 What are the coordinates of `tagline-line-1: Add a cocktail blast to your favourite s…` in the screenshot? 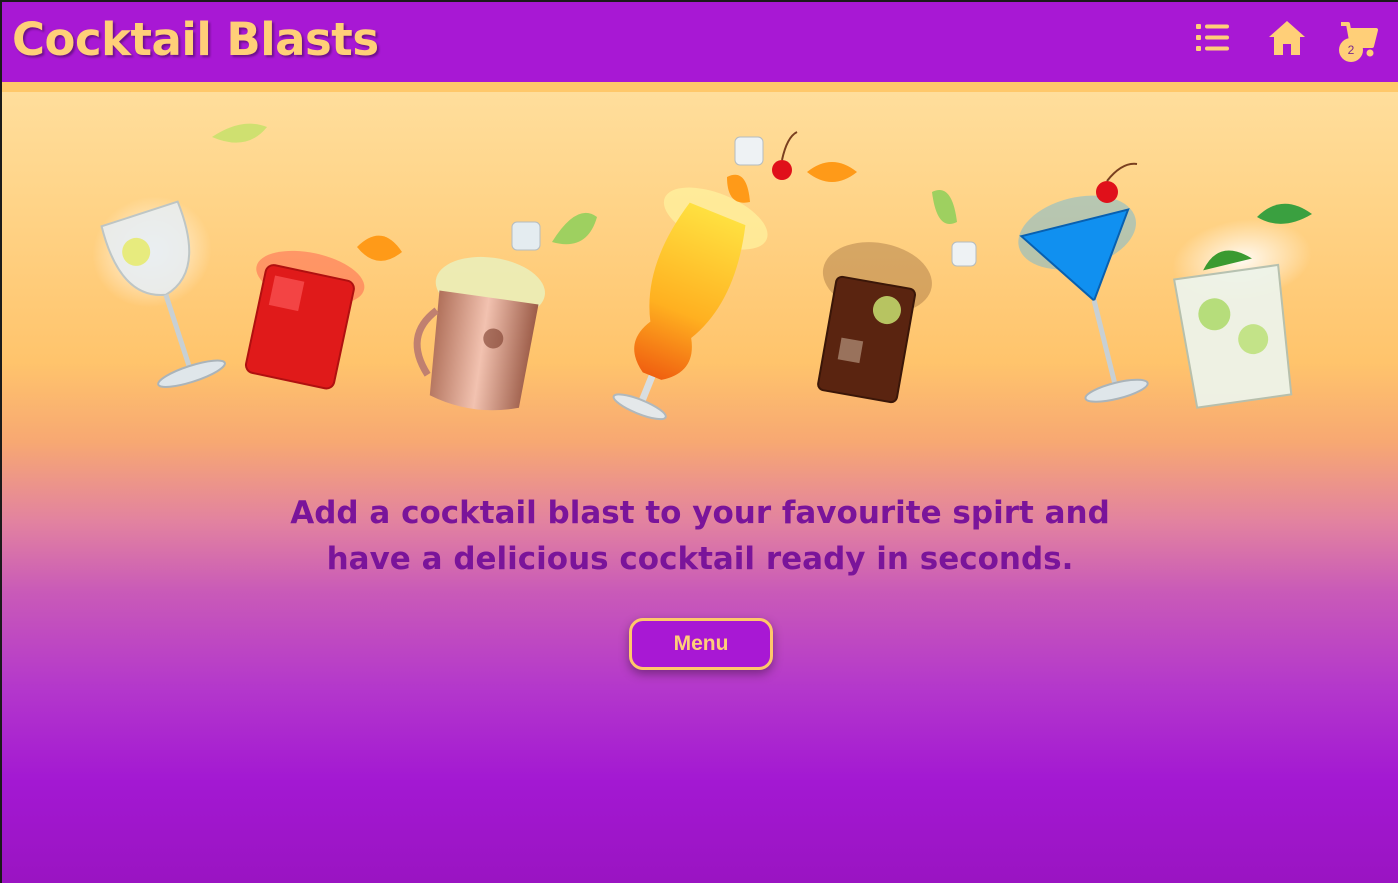 It's located at (700, 513).